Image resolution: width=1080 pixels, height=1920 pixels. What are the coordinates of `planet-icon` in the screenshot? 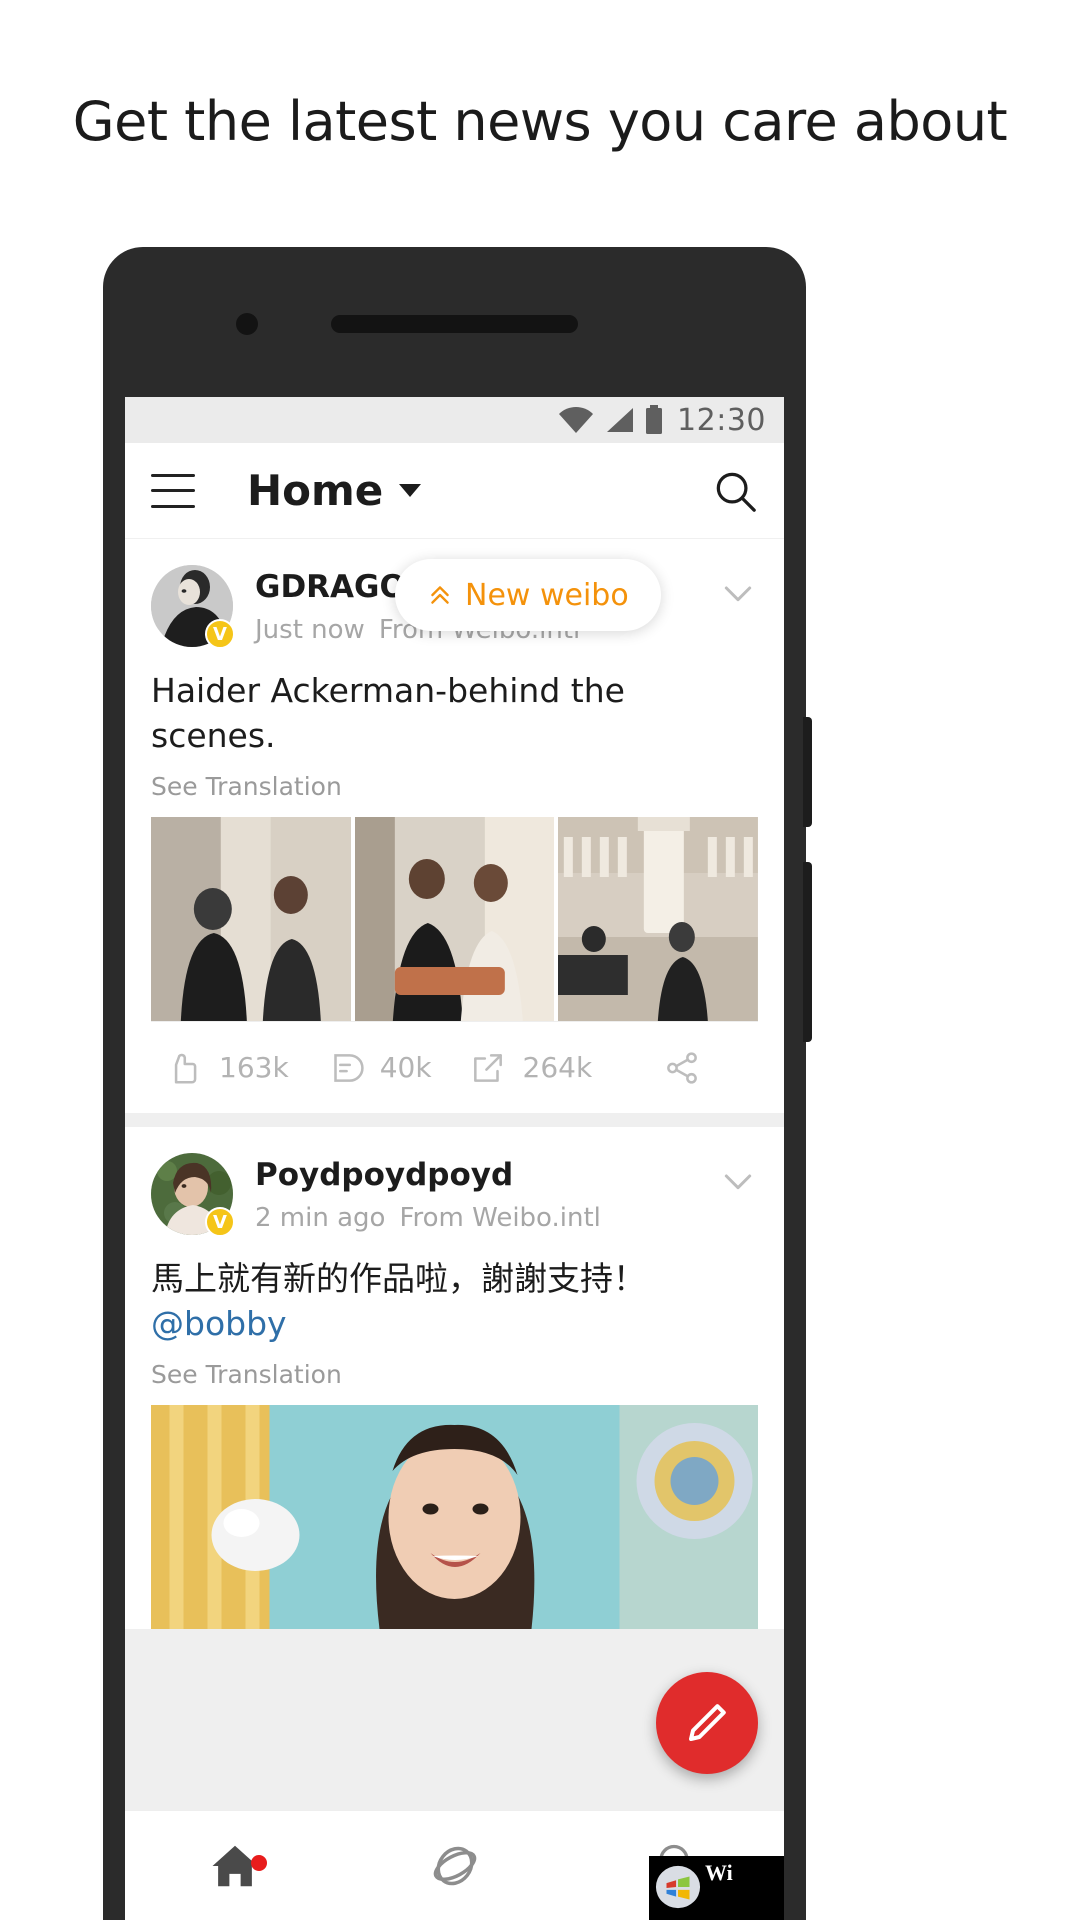 It's located at (454, 1865).